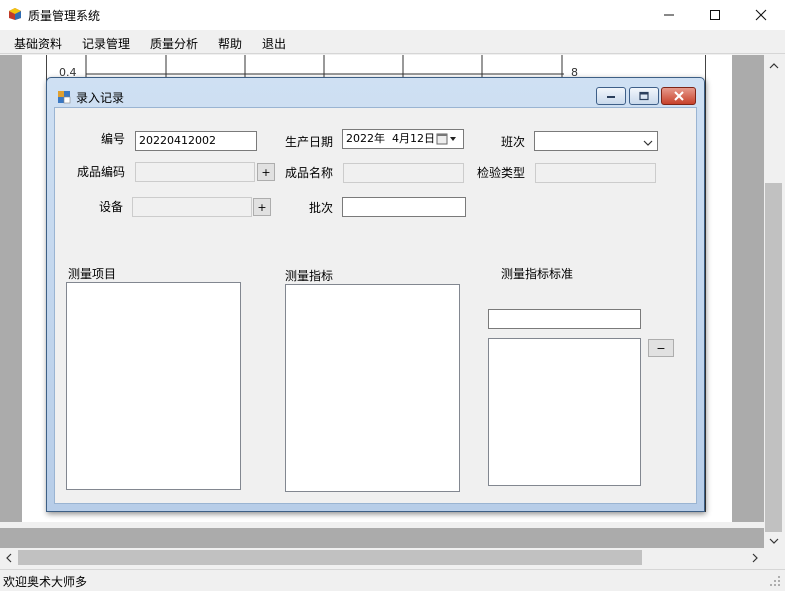  I want to click on maximize-icon, so click(715, 15).